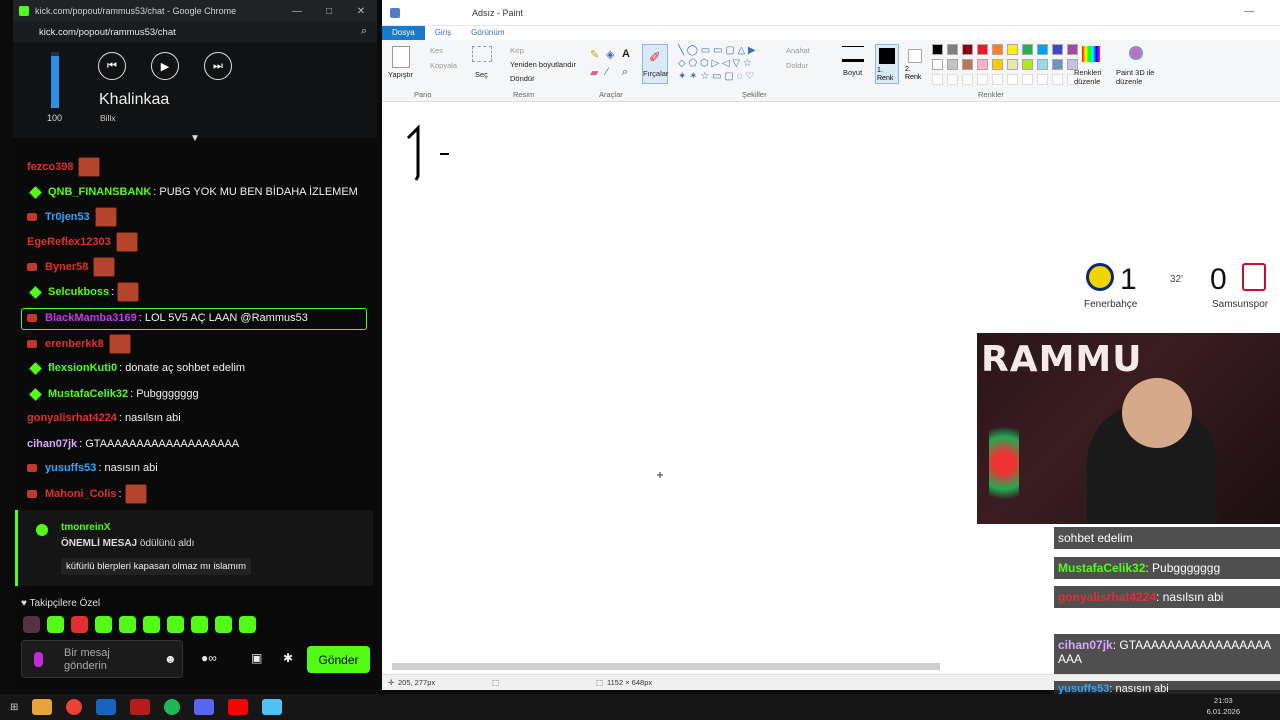 This screenshot has height=720, width=1280. What do you see at coordinates (607, 72) in the screenshot?
I see `color-picker-icon: ⁄` at bounding box center [607, 72].